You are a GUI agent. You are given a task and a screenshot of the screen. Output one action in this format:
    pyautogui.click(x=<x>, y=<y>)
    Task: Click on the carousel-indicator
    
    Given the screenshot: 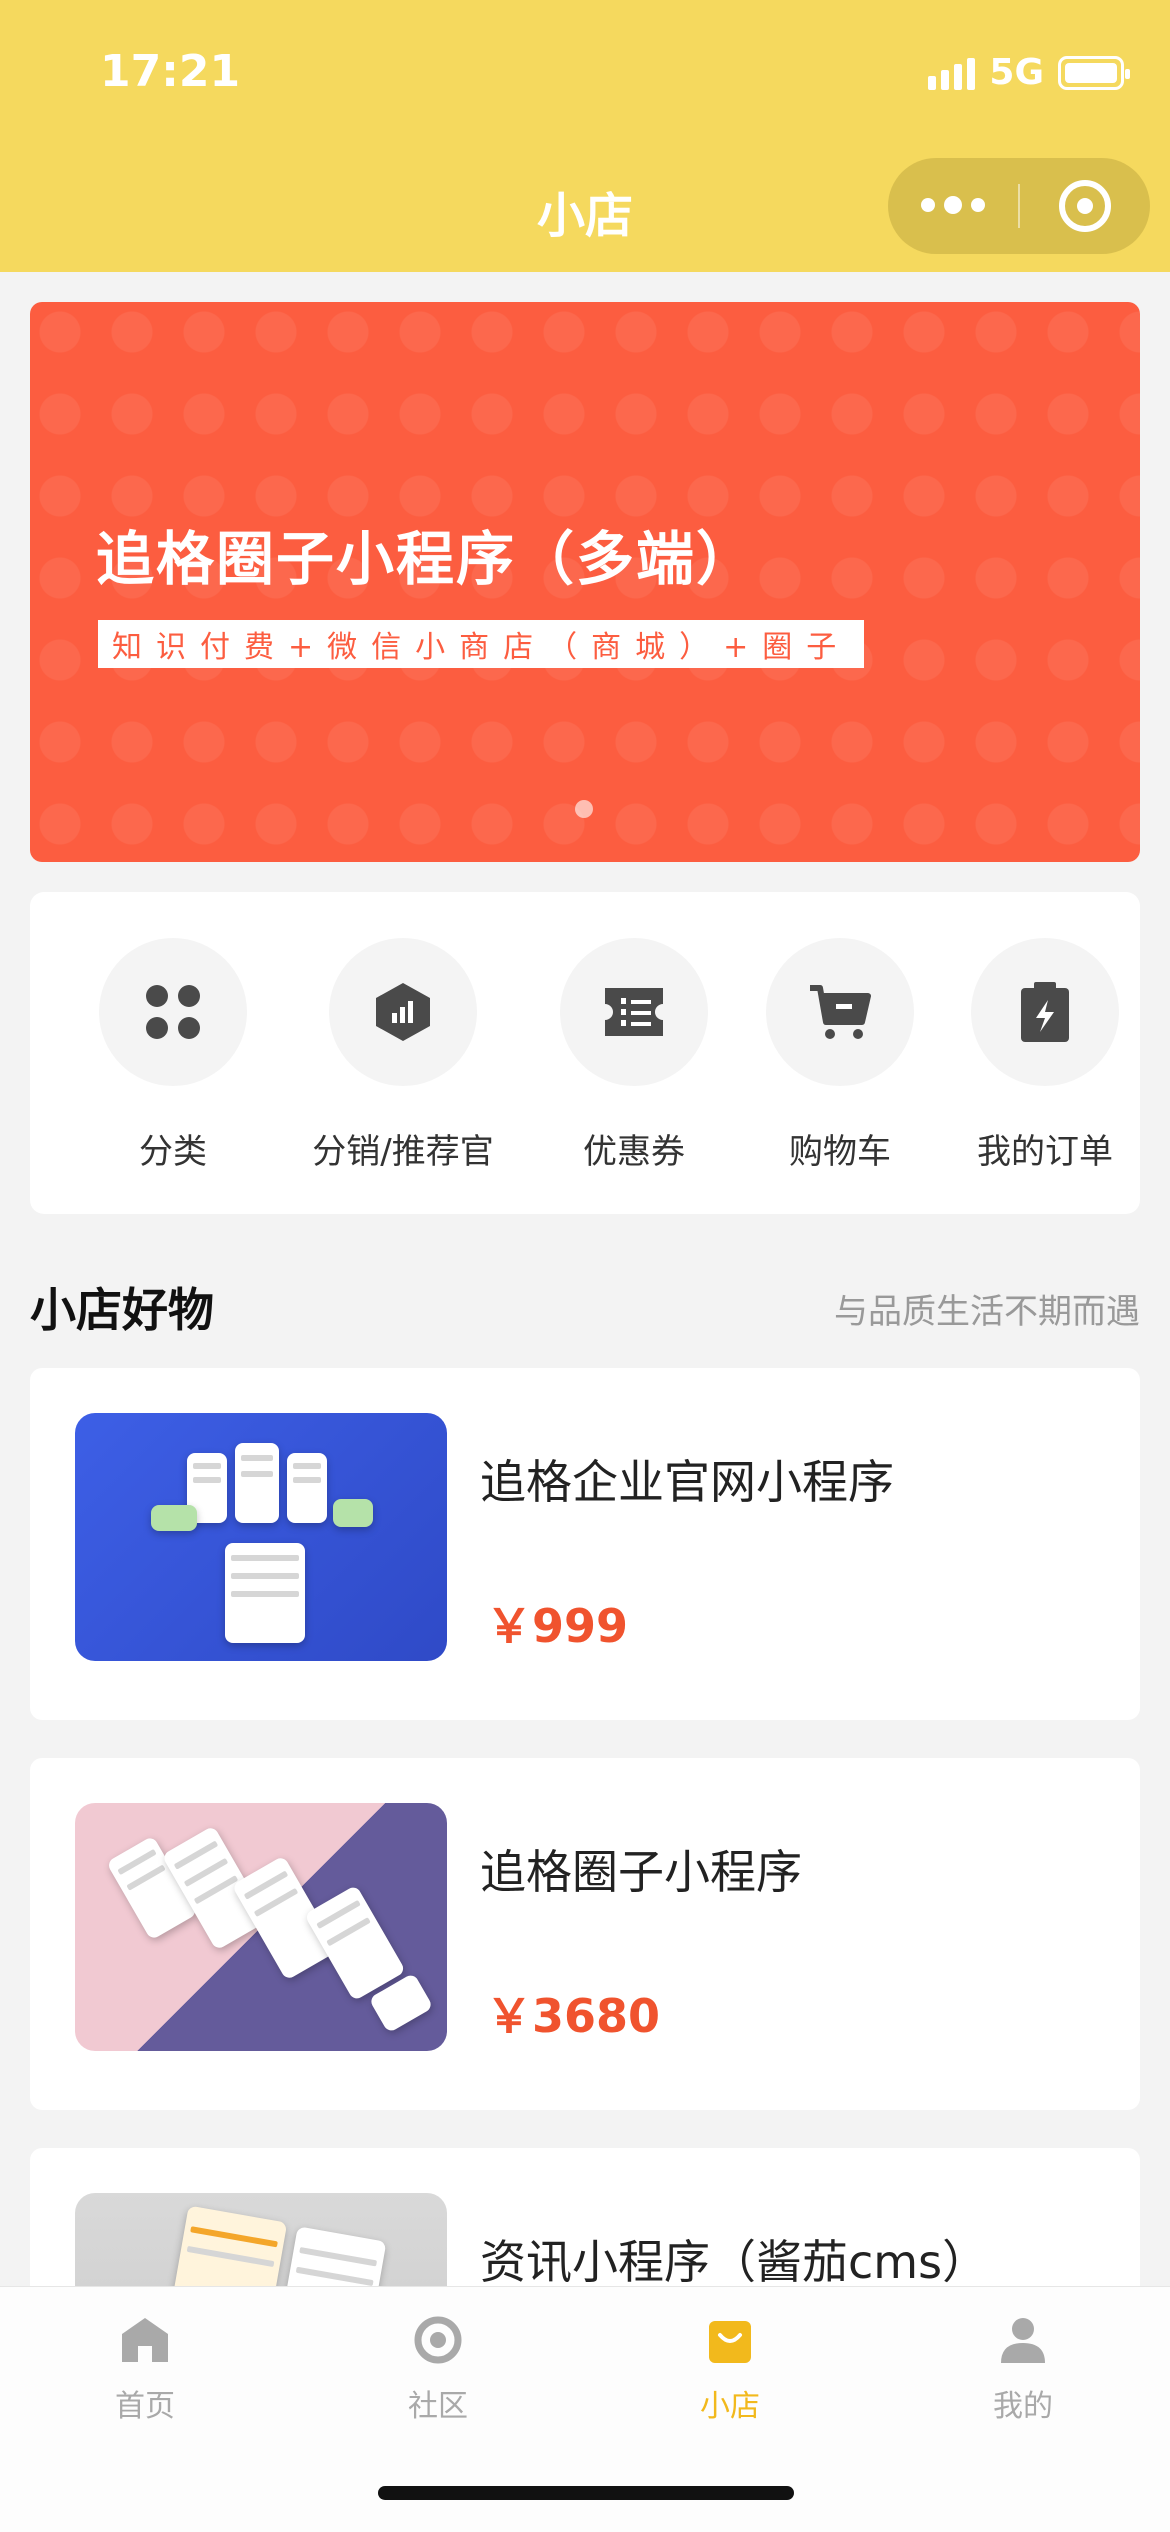 What is the action you would take?
    pyautogui.click(x=584, y=809)
    